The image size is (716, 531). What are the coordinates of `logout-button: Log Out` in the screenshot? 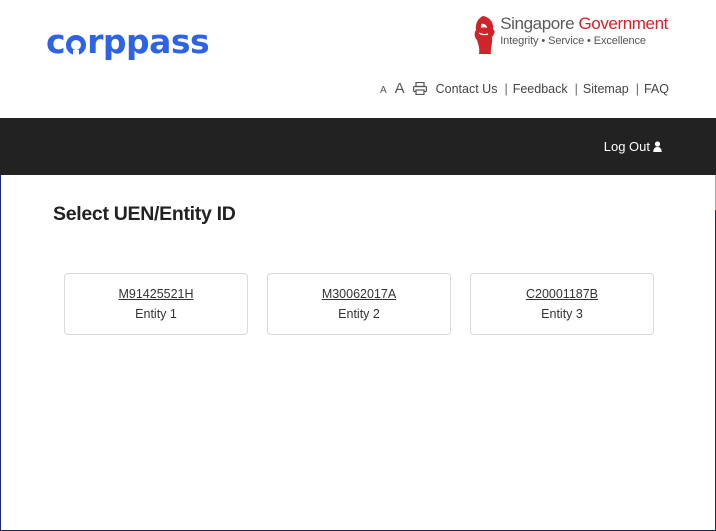 It's located at (633, 146).